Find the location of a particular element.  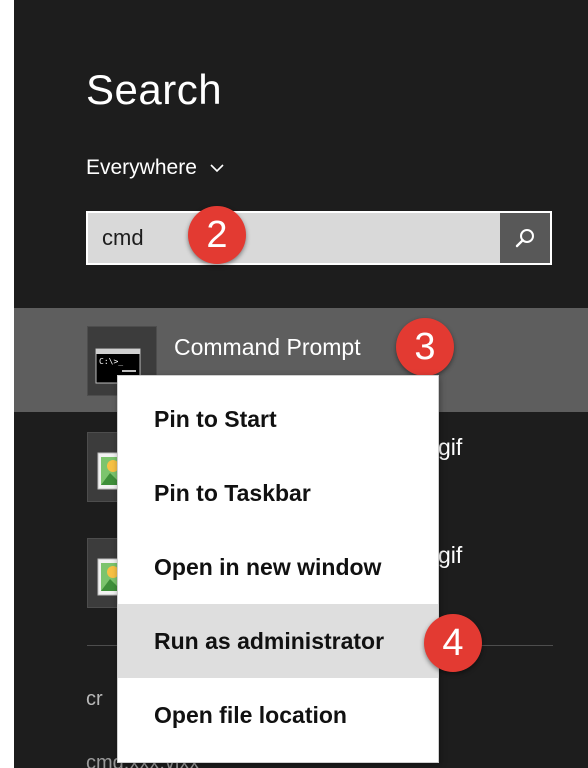

partial-result-text: cr is located at coordinates (94, 699).